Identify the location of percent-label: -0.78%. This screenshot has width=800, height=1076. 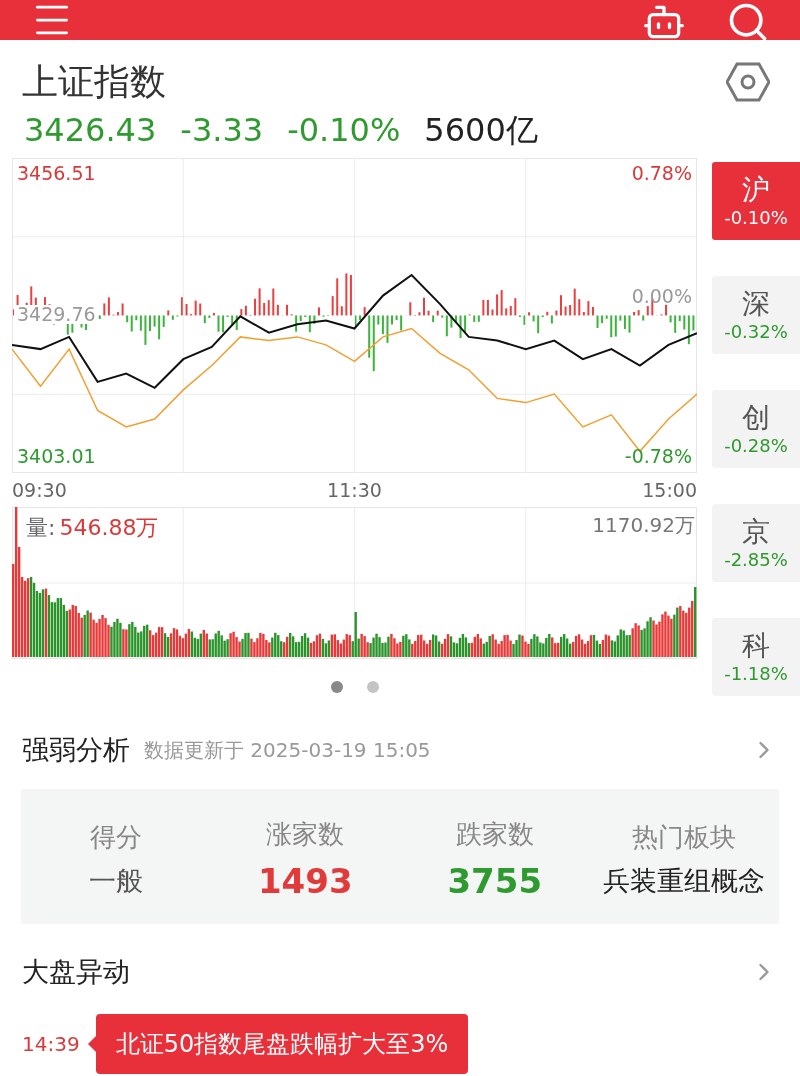
(658, 456).